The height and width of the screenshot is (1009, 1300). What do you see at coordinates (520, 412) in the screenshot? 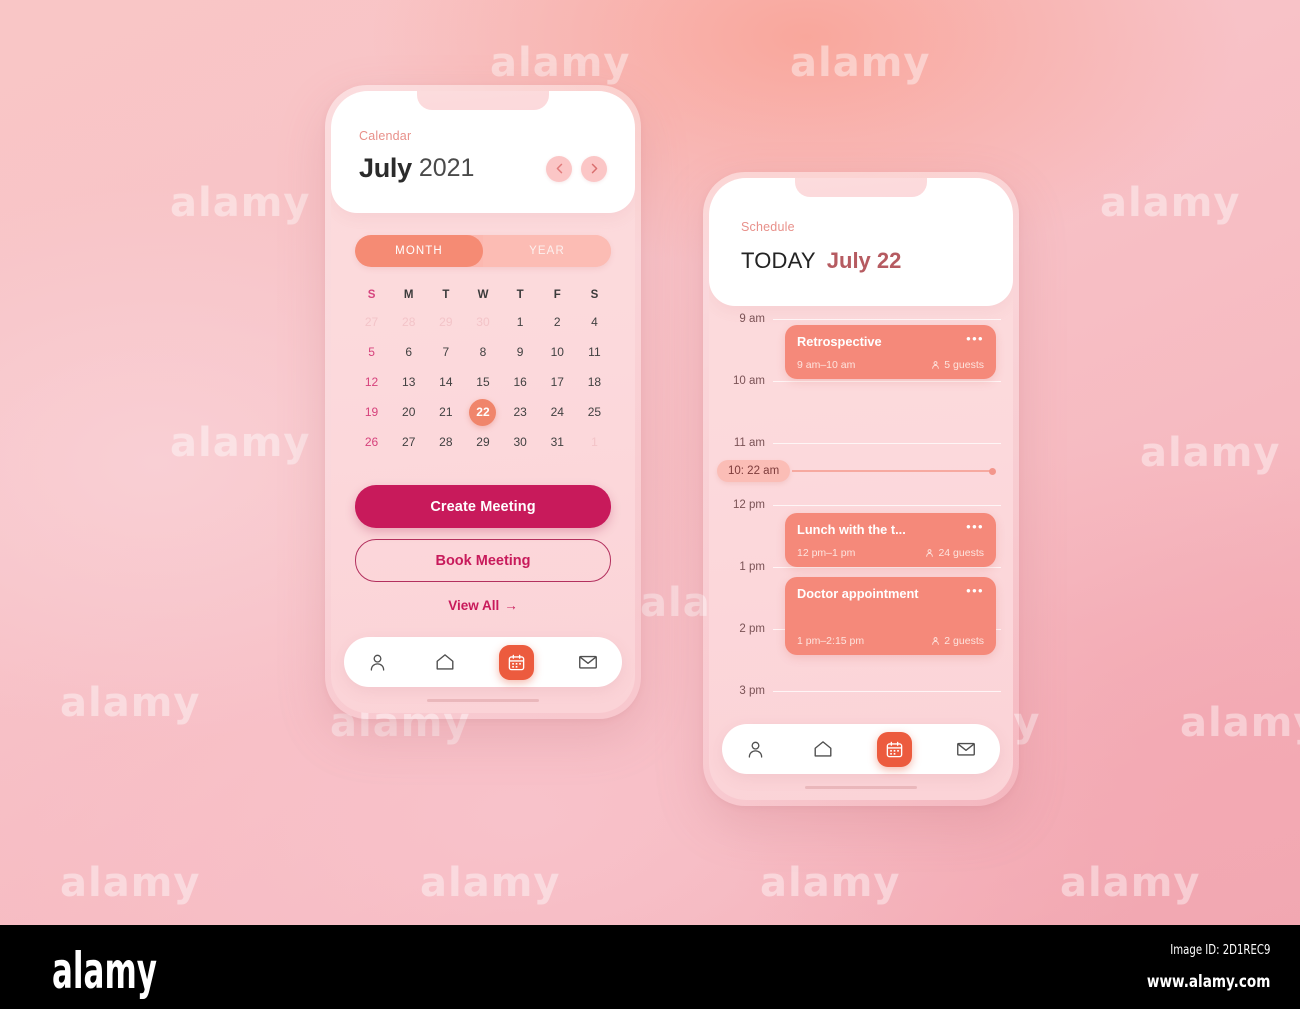
I see `calendar-day: 23` at bounding box center [520, 412].